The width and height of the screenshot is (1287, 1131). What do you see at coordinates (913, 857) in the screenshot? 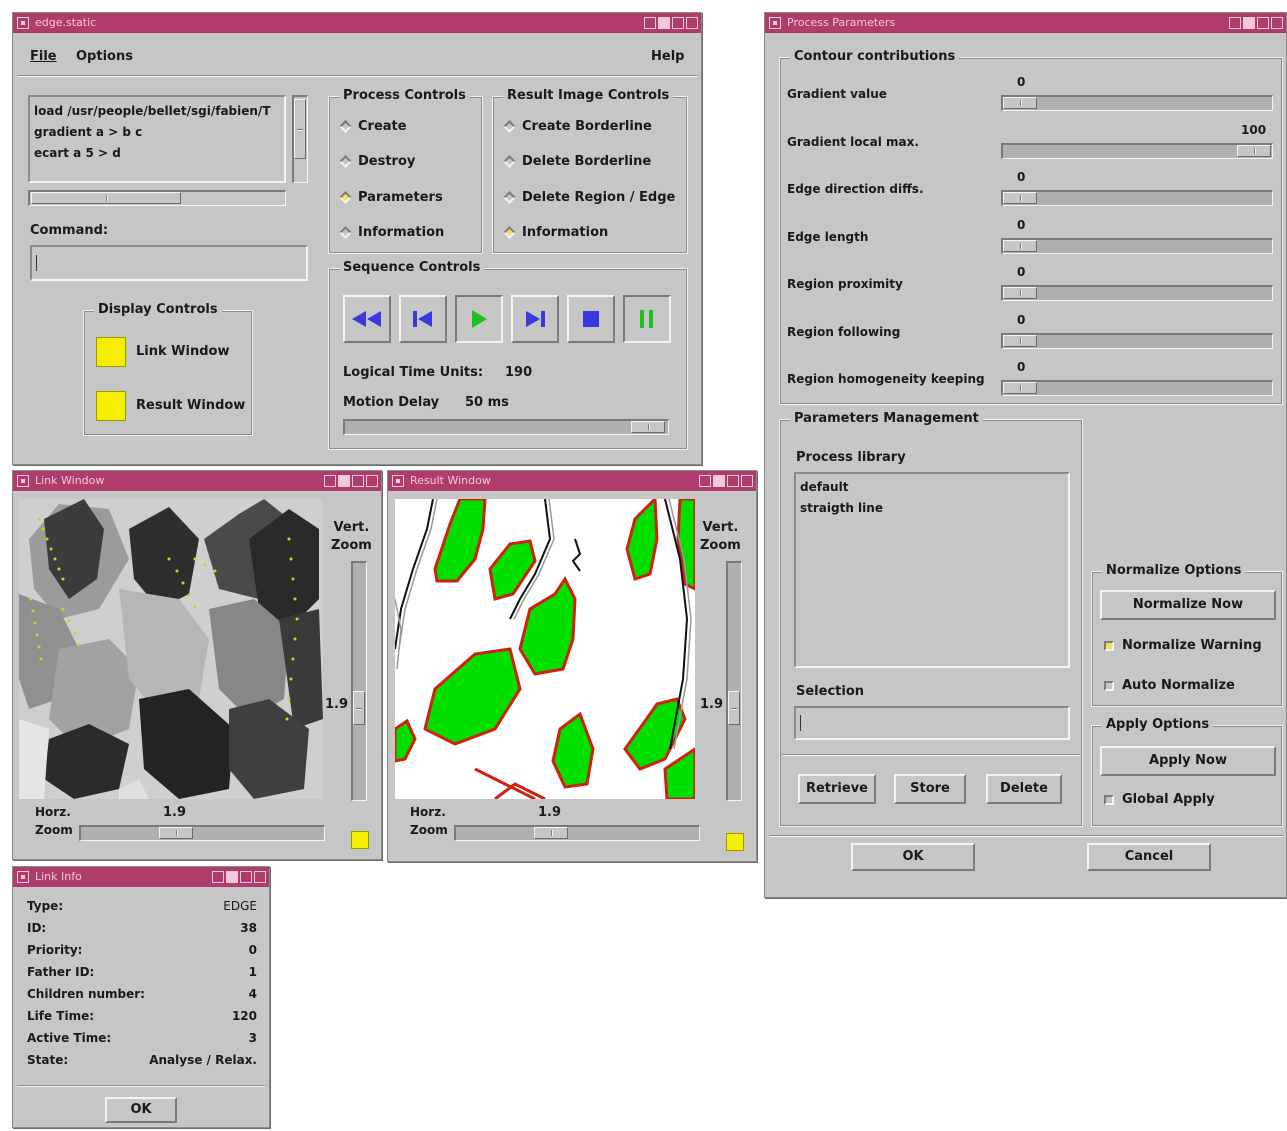
I see `ok-button: OK` at bounding box center [913, 857].